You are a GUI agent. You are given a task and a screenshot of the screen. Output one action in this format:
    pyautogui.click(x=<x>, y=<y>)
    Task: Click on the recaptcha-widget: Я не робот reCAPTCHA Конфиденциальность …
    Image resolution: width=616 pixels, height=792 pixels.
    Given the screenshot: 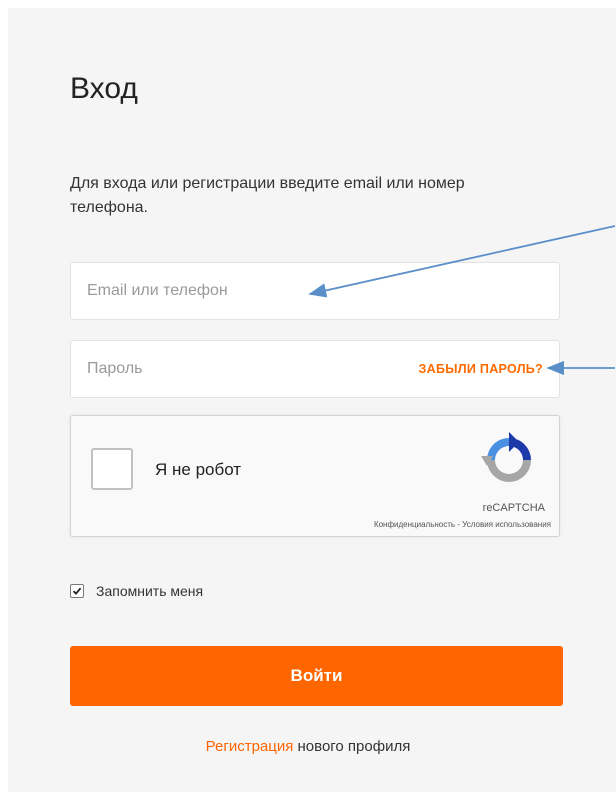 What is the action you would take?
    pyautogui.click(x=315, y=476)
    